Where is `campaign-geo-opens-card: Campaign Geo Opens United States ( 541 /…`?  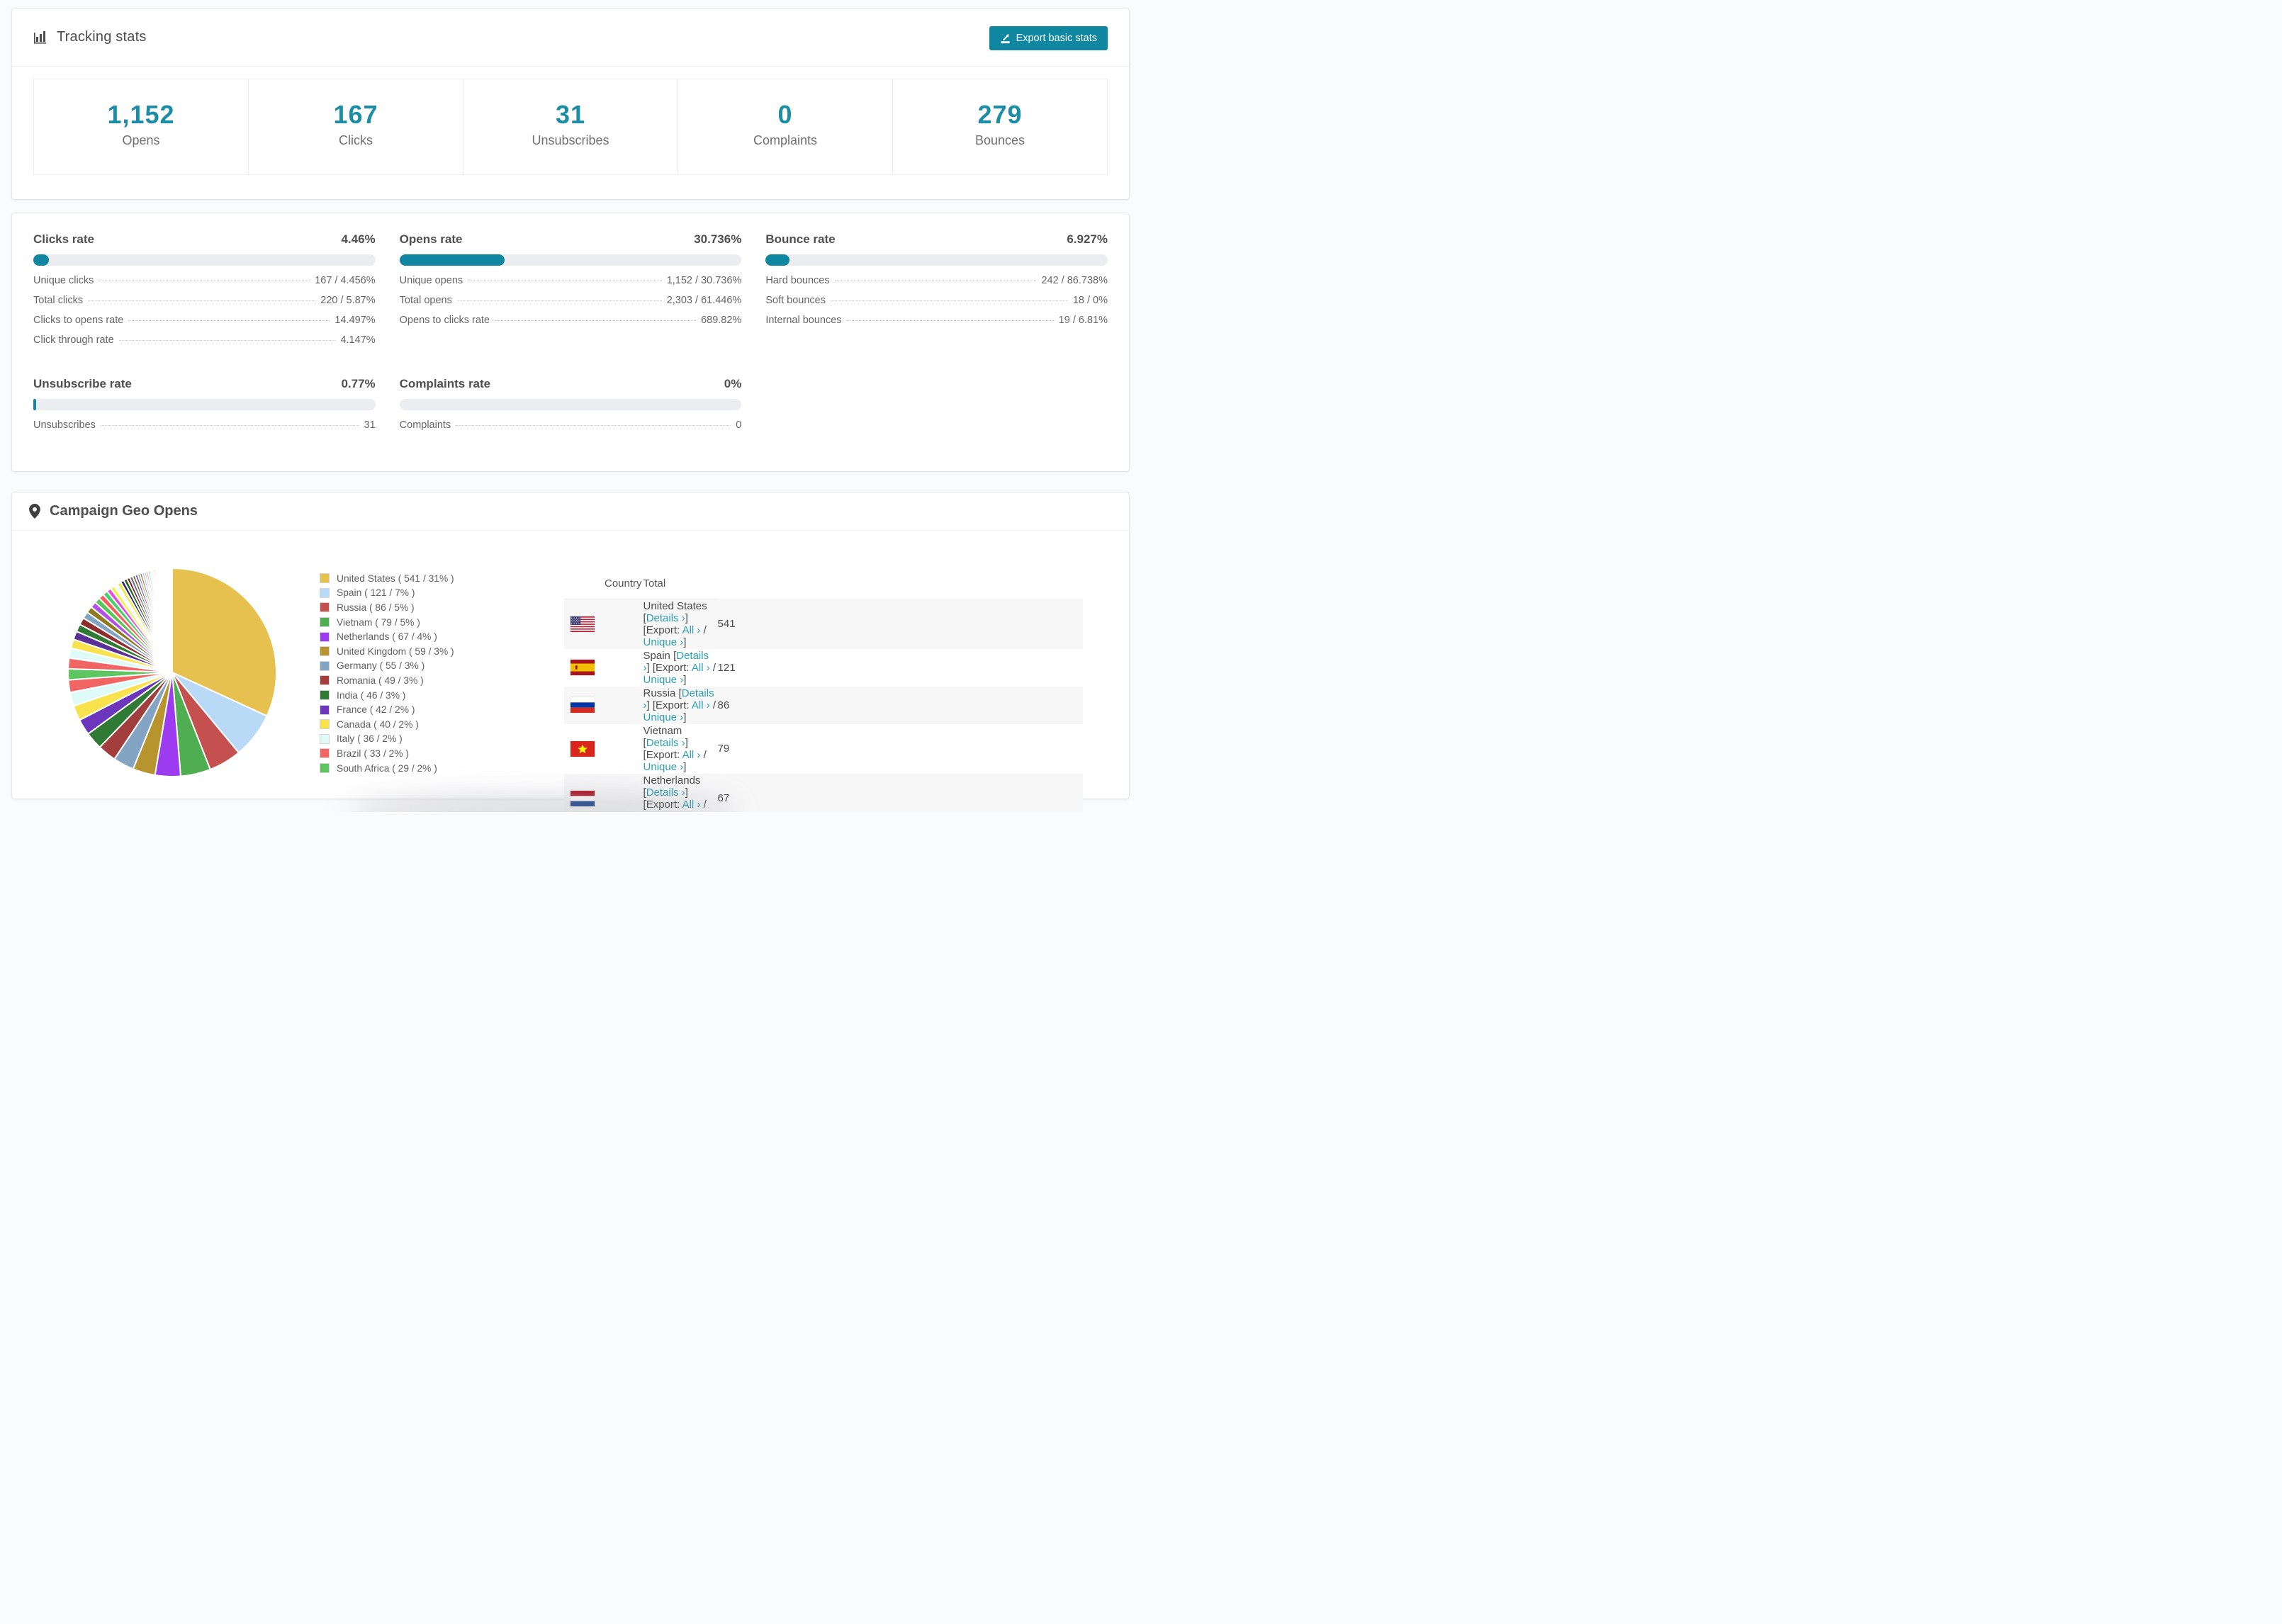 campaign-geo-opens-card: Campaign Geo Opens United States ( 541 /… is located at coordinates (570, 652).